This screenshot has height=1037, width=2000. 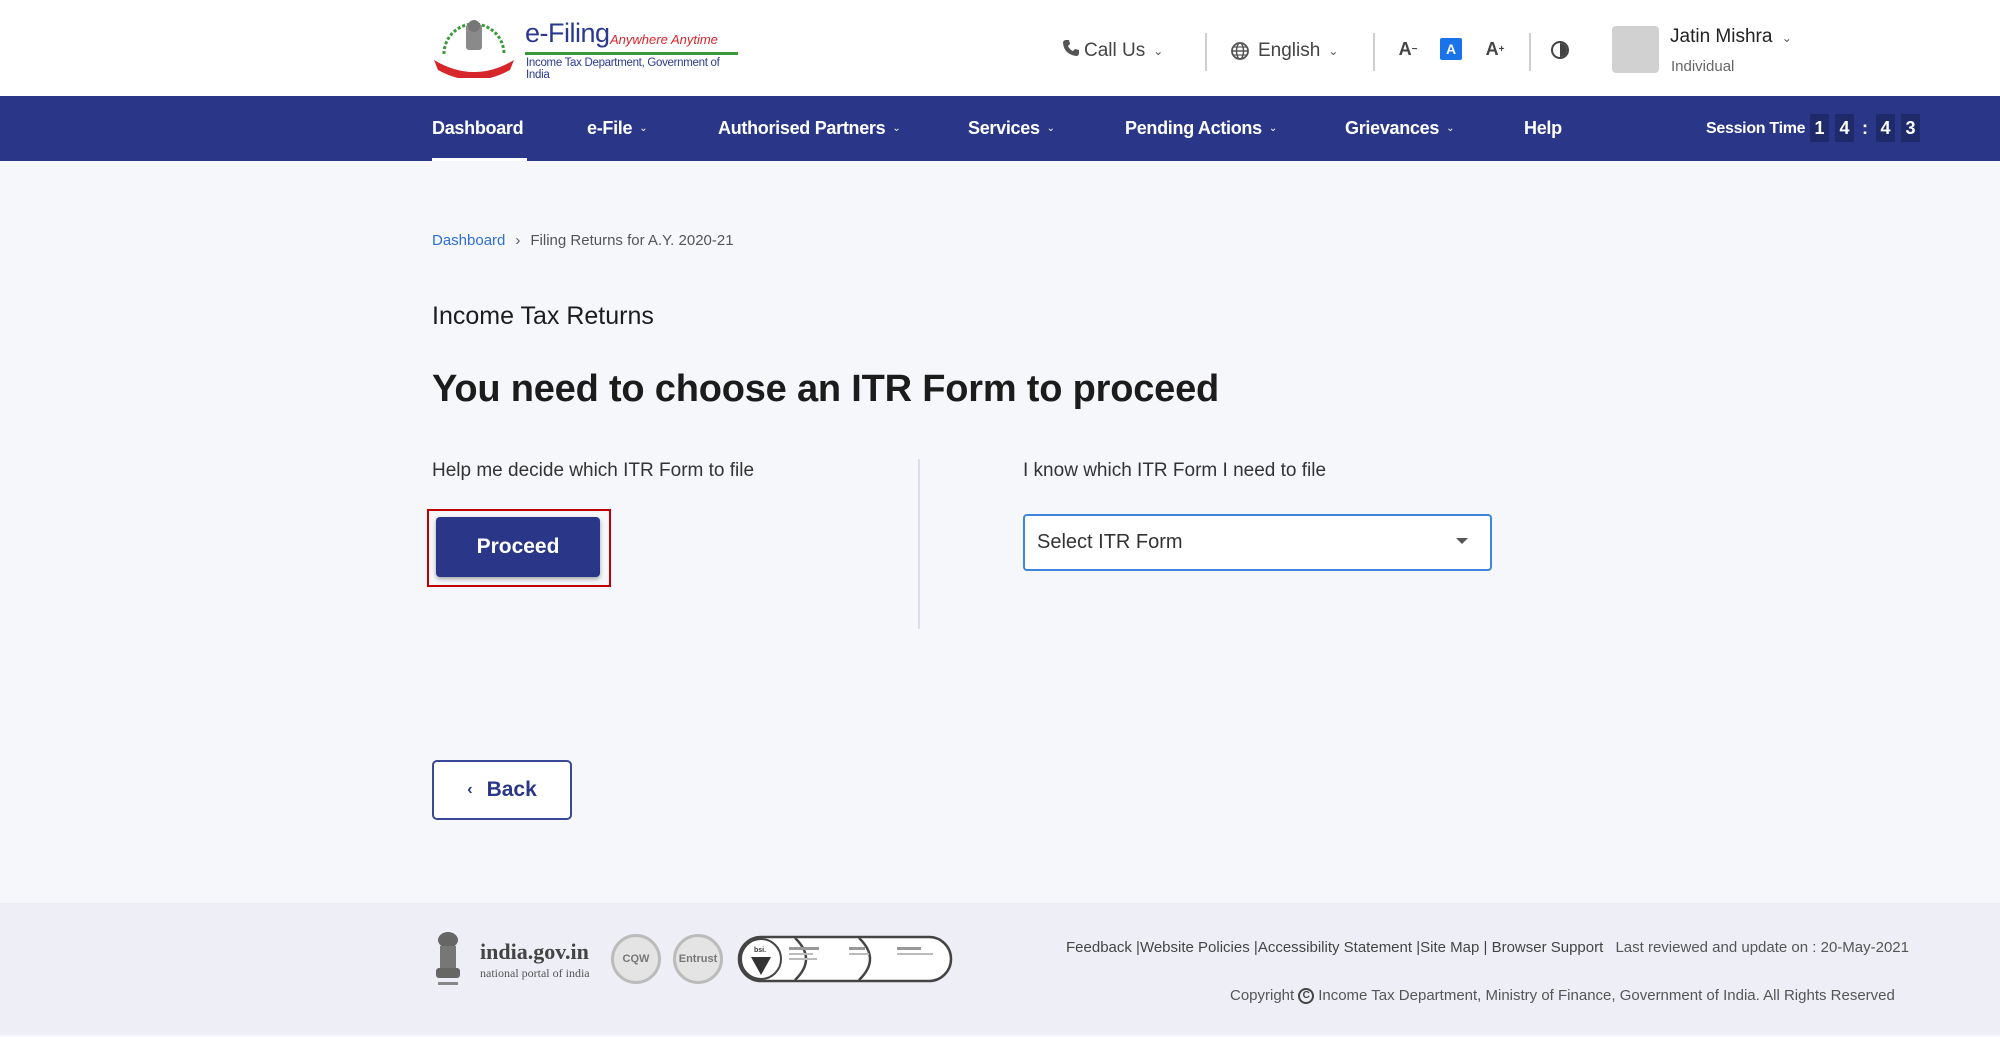 I want to click on nav-label: e-File, so click(x=610, y=128).